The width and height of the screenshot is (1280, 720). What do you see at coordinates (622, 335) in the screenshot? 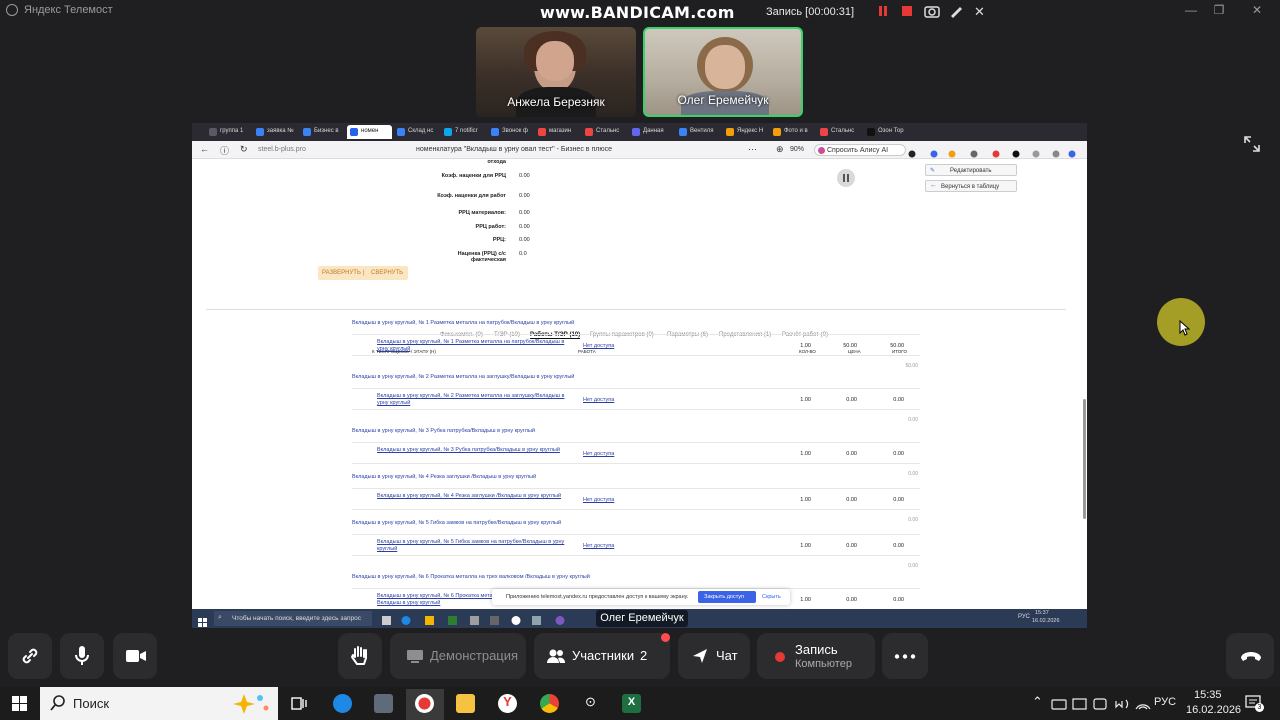
I see `page-tab: Группы параметров (0)` at bounding box center [622, 335].